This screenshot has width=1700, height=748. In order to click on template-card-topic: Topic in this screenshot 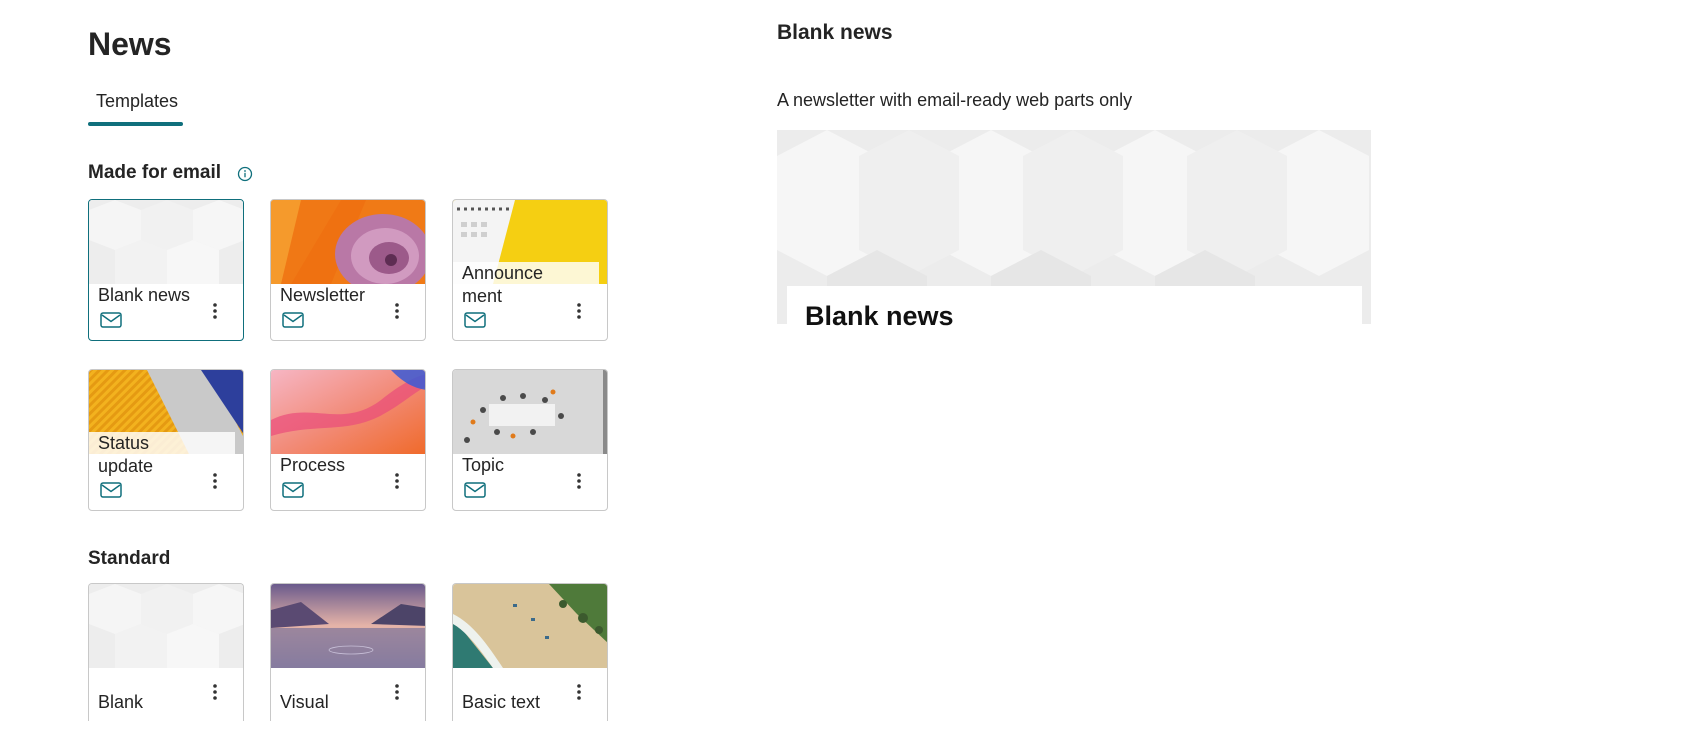, I will do `click(530, 440)`.